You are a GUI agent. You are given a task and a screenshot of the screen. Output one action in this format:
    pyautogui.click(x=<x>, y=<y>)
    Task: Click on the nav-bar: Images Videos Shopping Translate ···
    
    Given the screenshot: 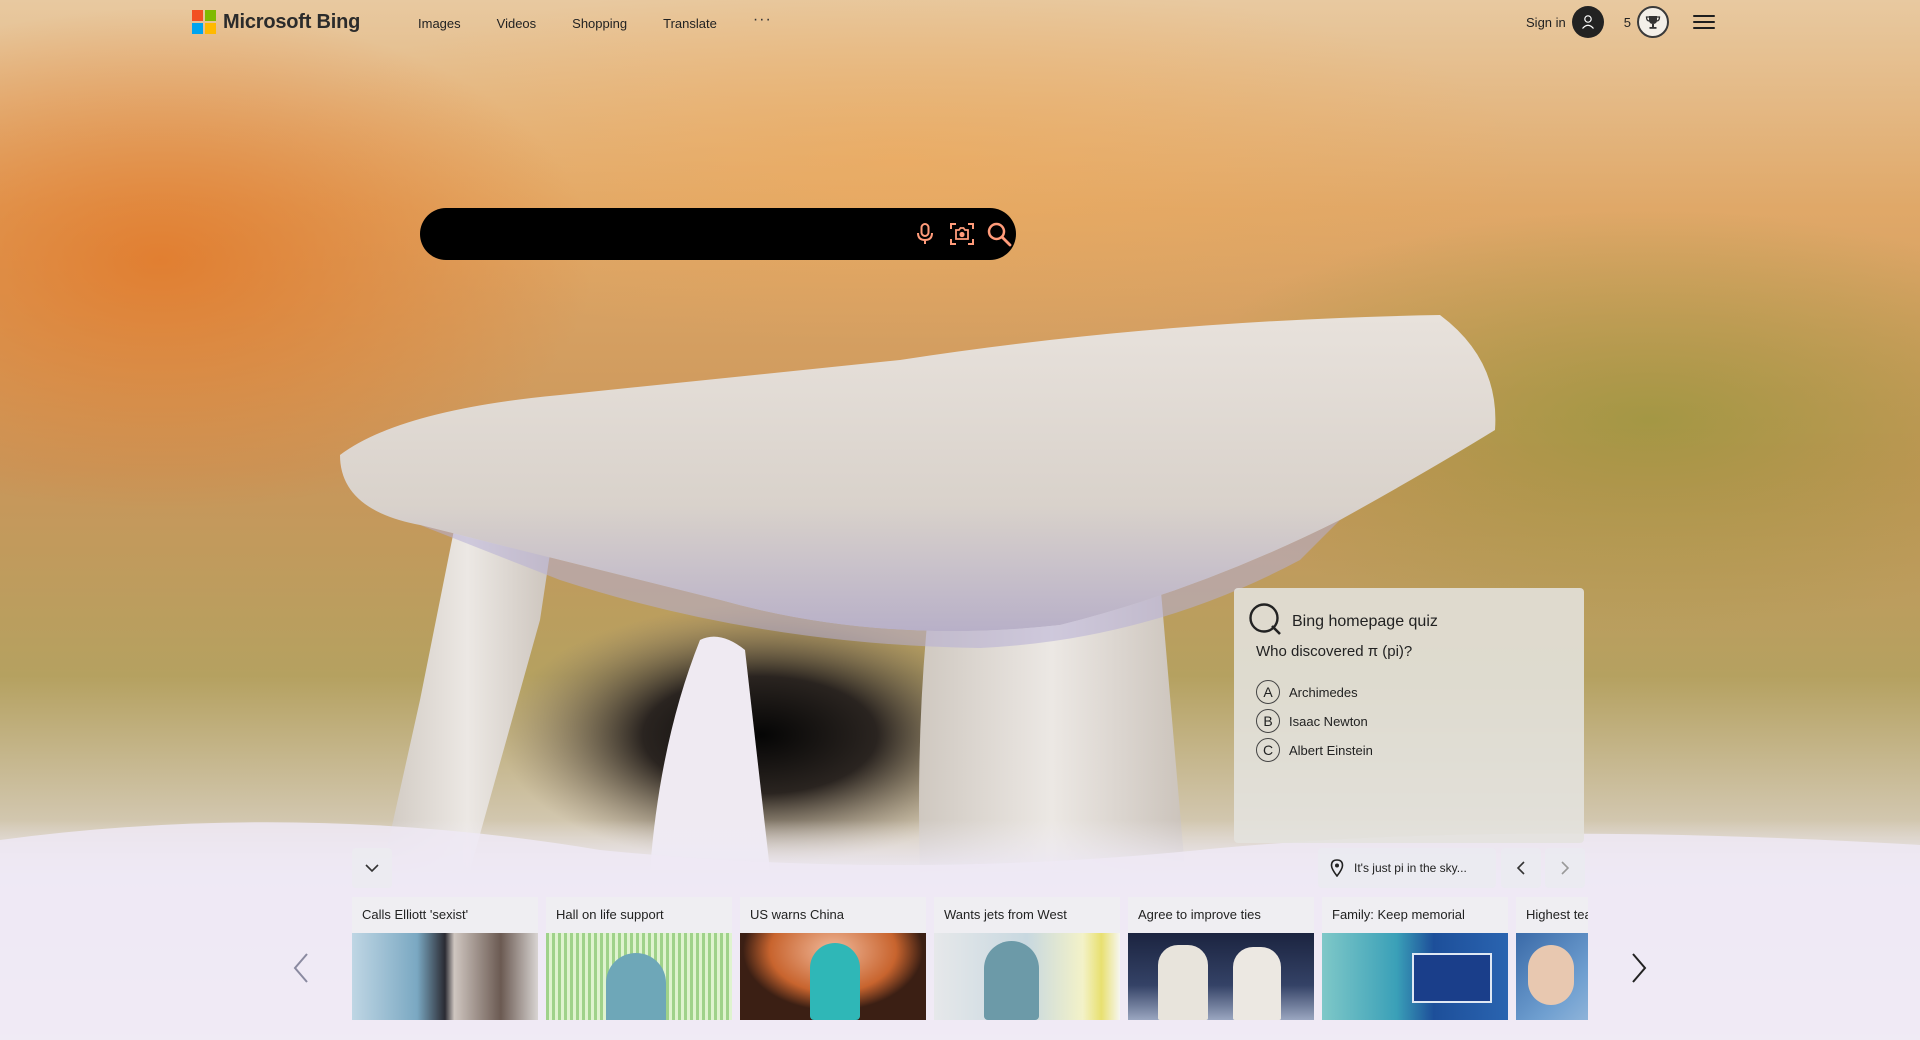 What is the action you would take?
    pyautogui.click(x=595, y=21)
    